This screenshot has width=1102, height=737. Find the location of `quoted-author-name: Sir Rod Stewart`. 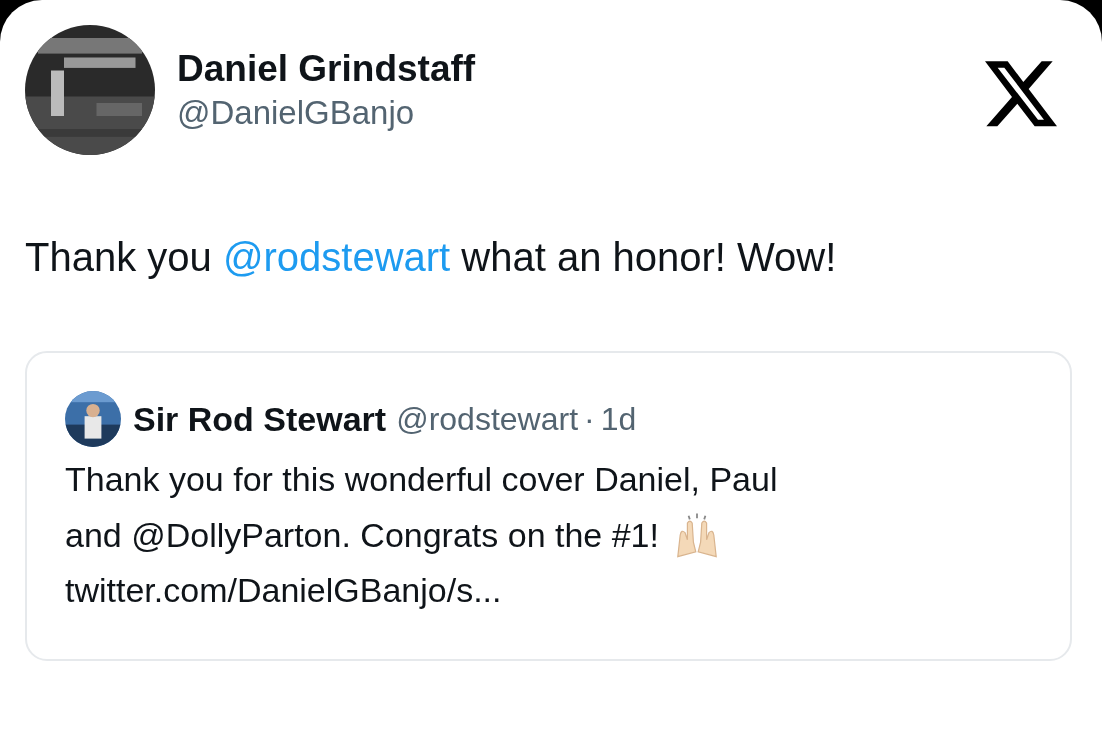

quoted-author-name: Sir Rod Stewart is located at coordinates (260, 419).